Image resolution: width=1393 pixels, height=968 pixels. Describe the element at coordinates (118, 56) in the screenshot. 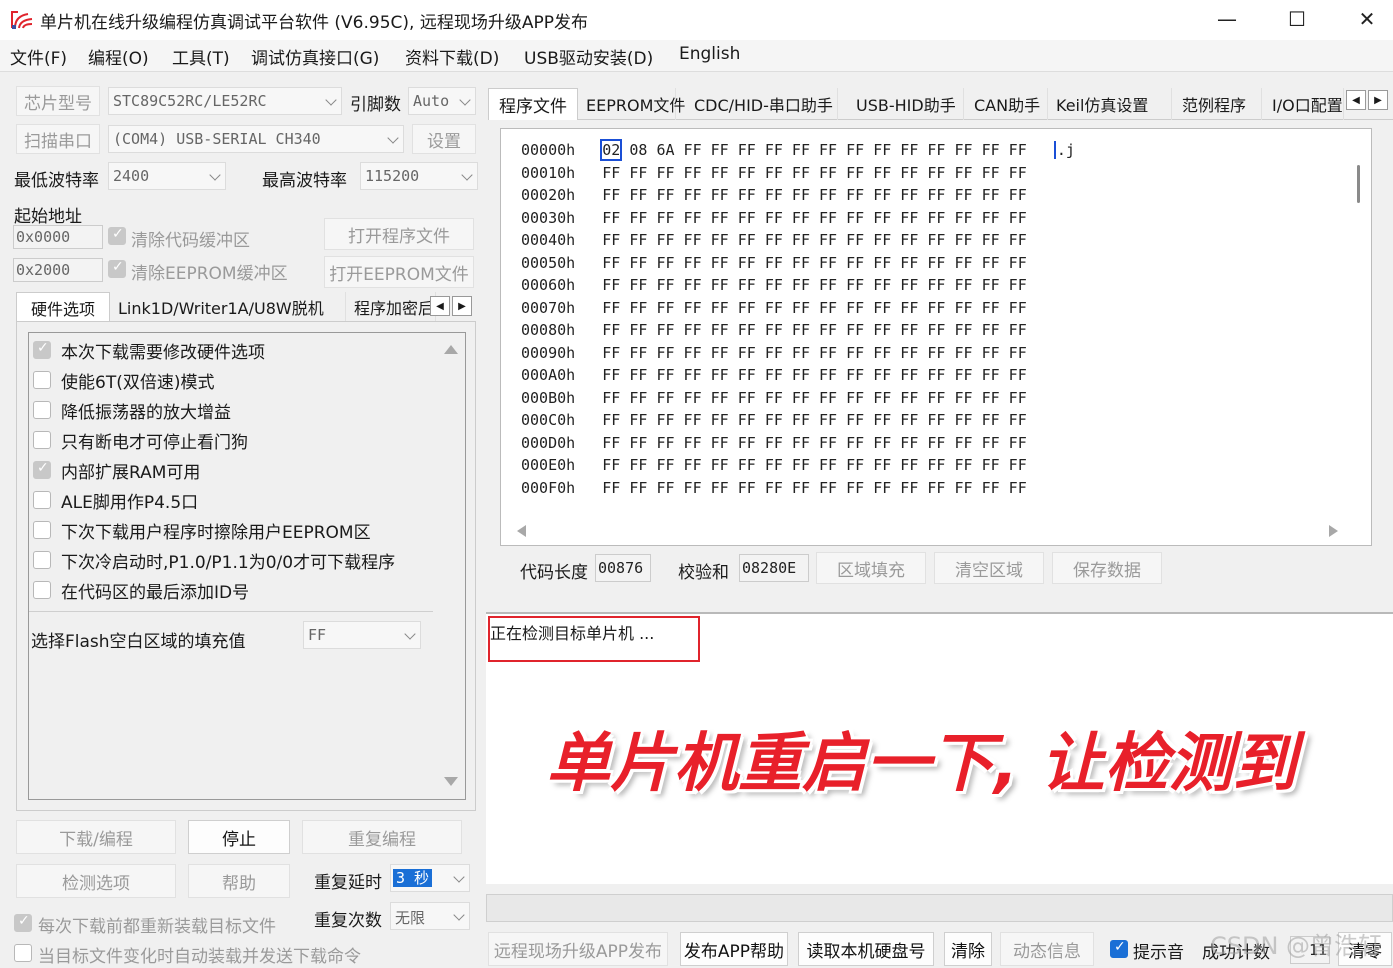

I see `menu-program: 编程(O)` at that location.